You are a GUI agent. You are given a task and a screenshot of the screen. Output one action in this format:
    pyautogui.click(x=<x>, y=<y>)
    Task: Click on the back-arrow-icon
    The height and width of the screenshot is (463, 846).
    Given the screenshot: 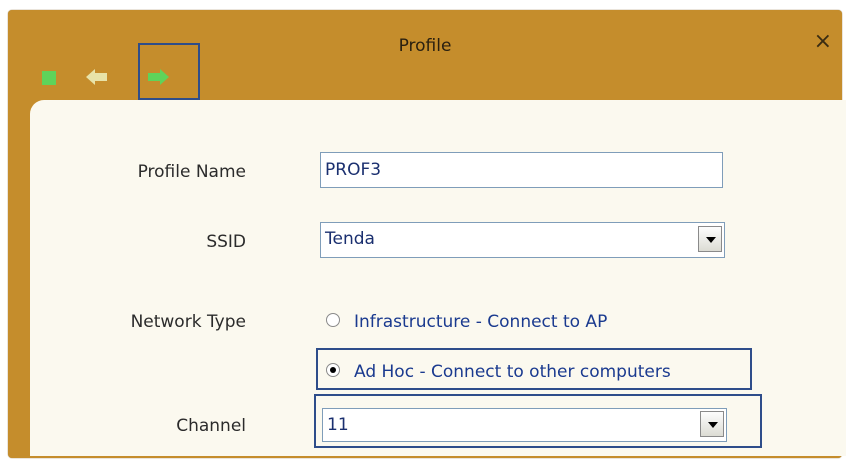 What is the action you would take?
    pyautogui.click(x=97, y=77)
    